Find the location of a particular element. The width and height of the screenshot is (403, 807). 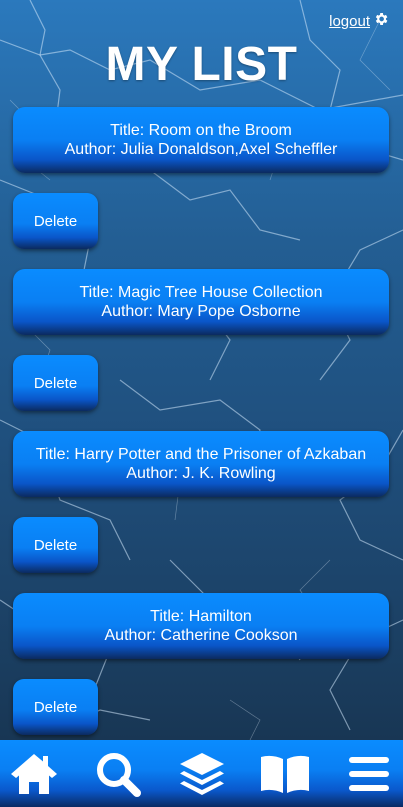

menu-icon is located at coordinates (369, 774).